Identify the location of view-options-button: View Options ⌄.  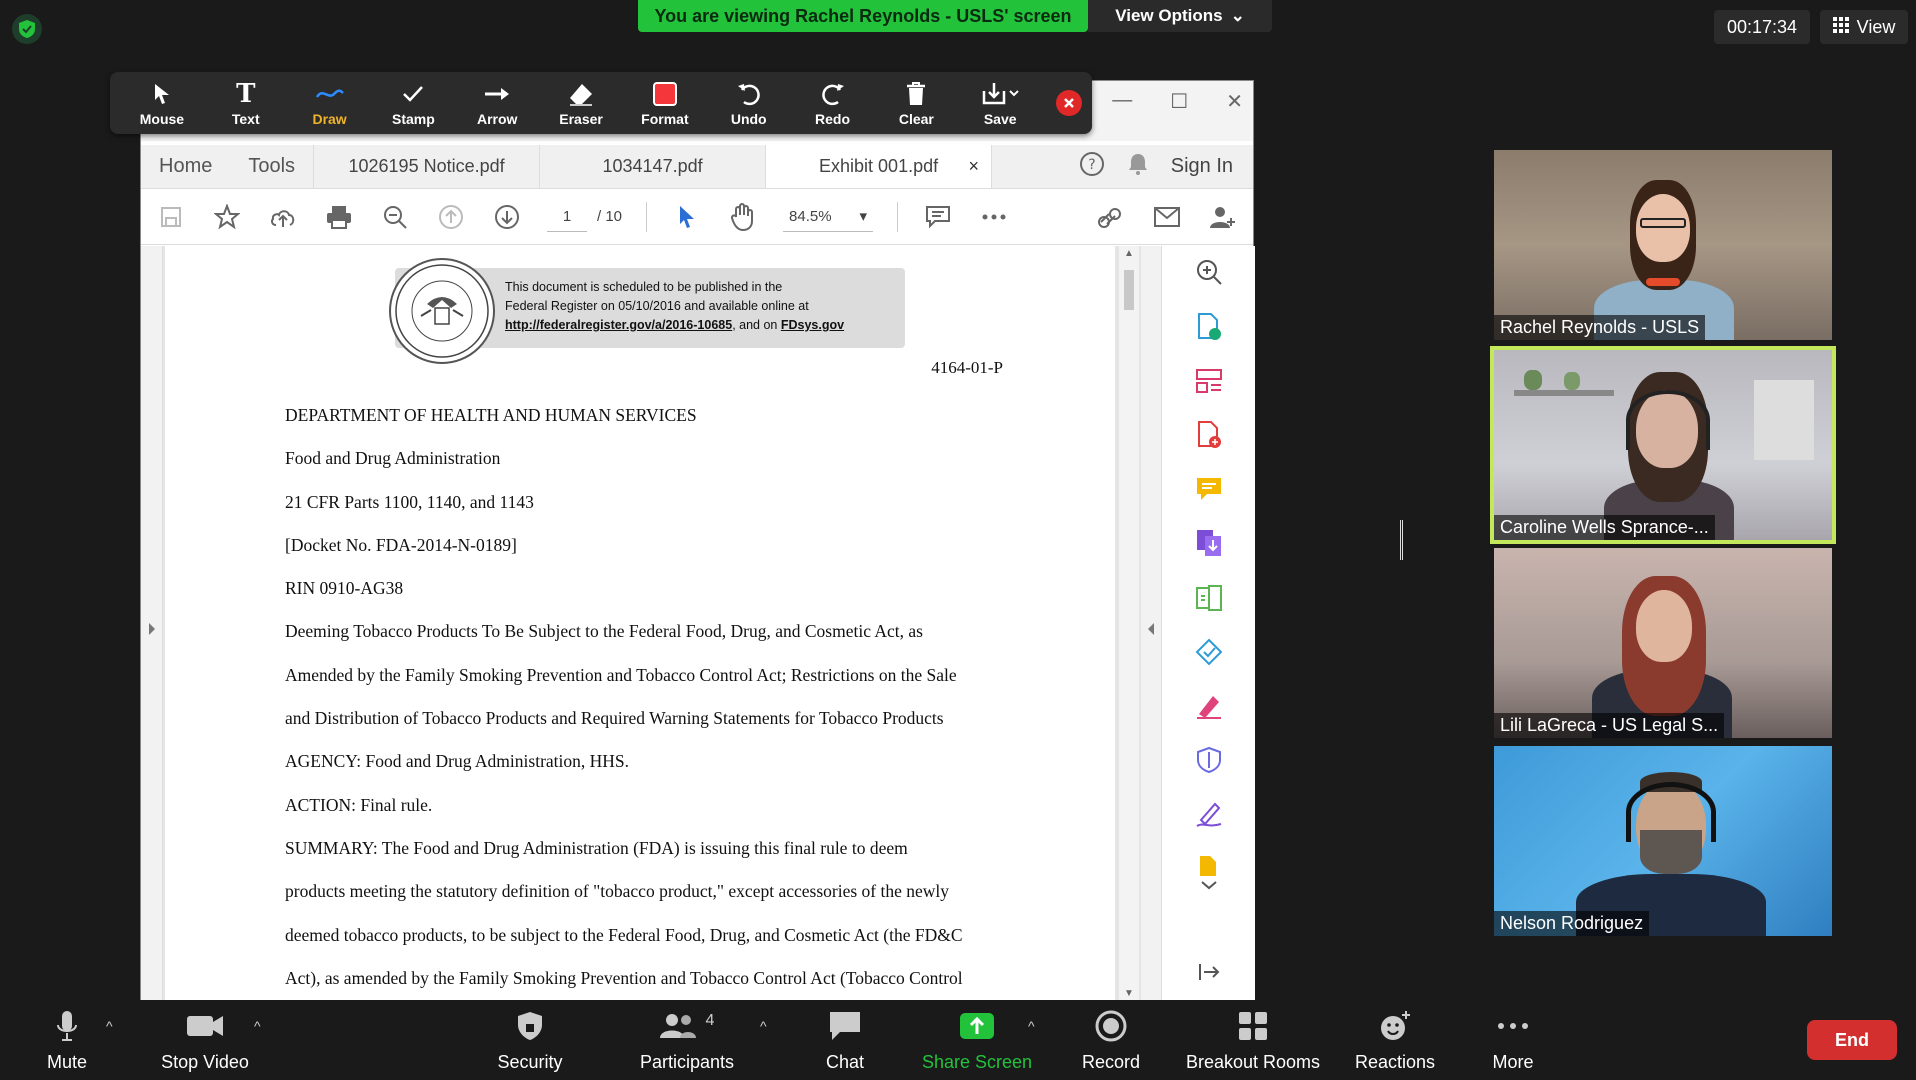
(1180, 16).